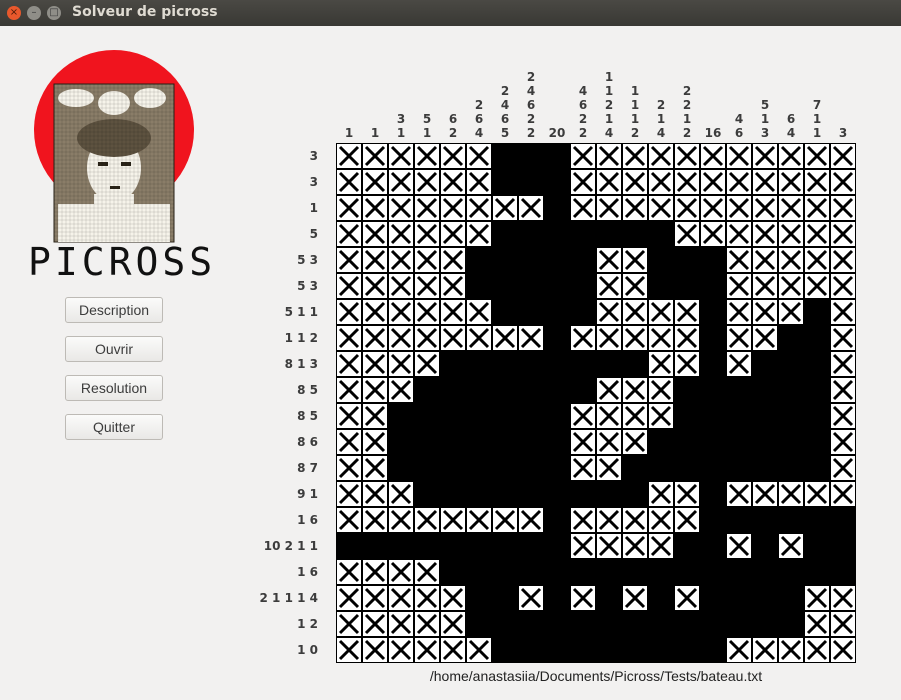 The height and width of the screenshot is (700, 901). Describe the element at coordinates (114, 349) in the screenshot. I see `open-button: Ouvrir` at that location.